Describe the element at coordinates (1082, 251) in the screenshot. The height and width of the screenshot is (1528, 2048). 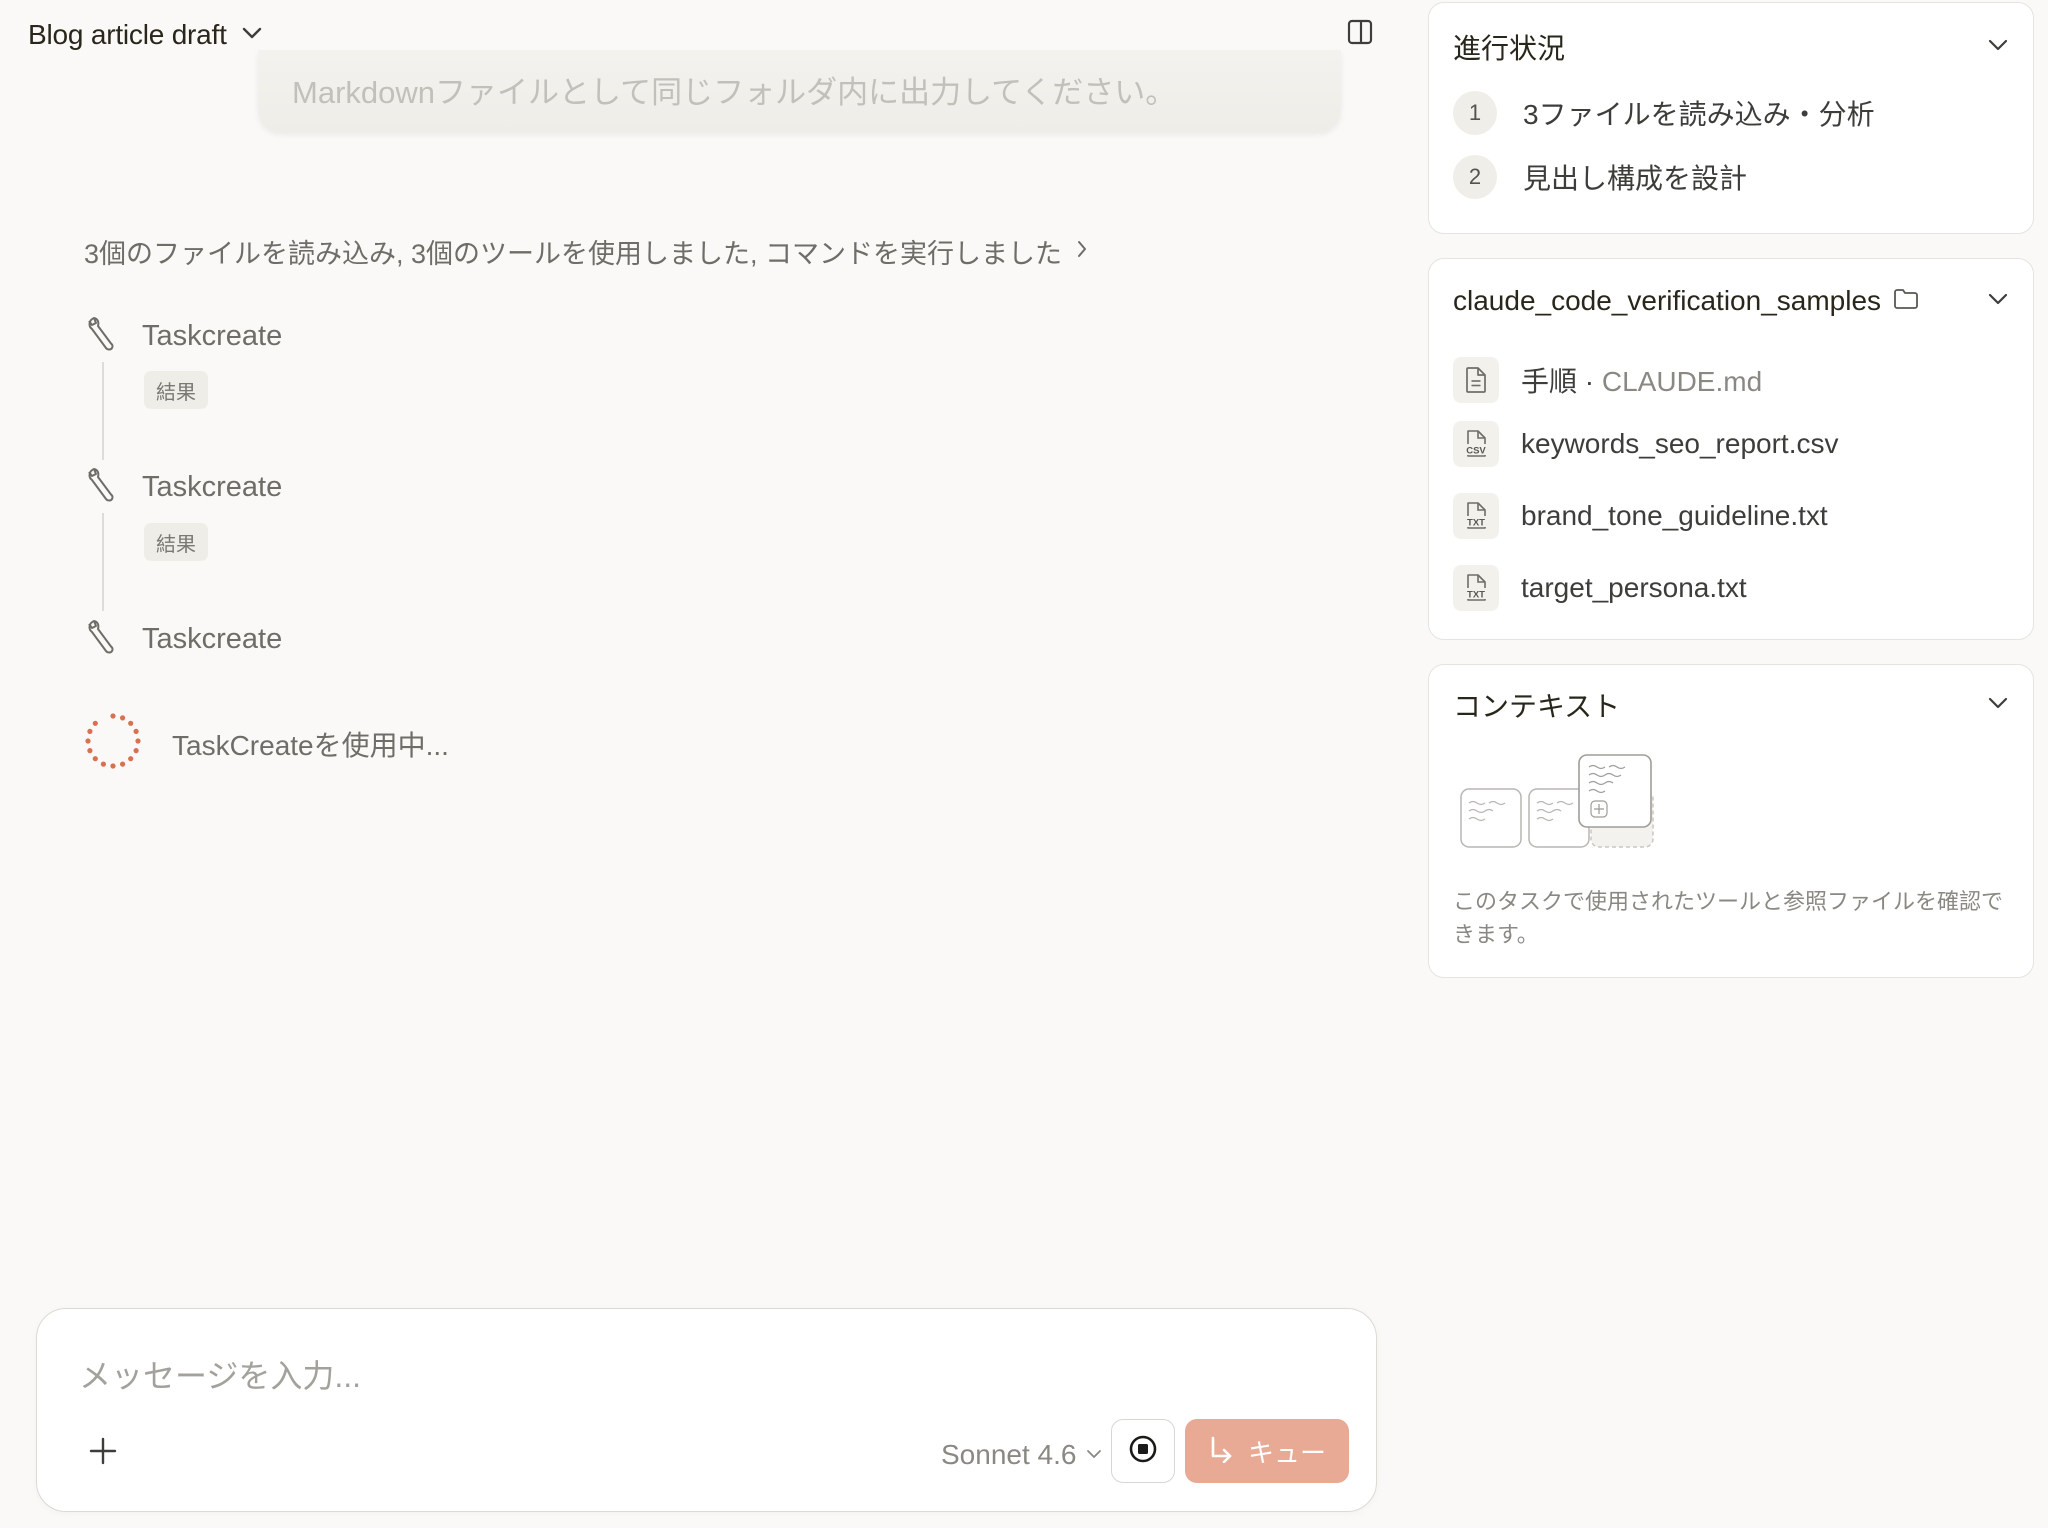
I see `chevron-right-icon` at that location.